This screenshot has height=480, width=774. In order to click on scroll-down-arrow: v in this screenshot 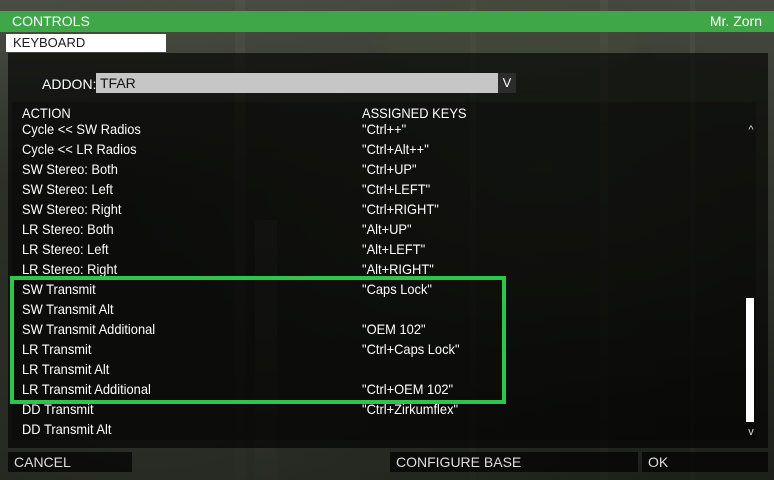, I will do `click(751, 432)`.